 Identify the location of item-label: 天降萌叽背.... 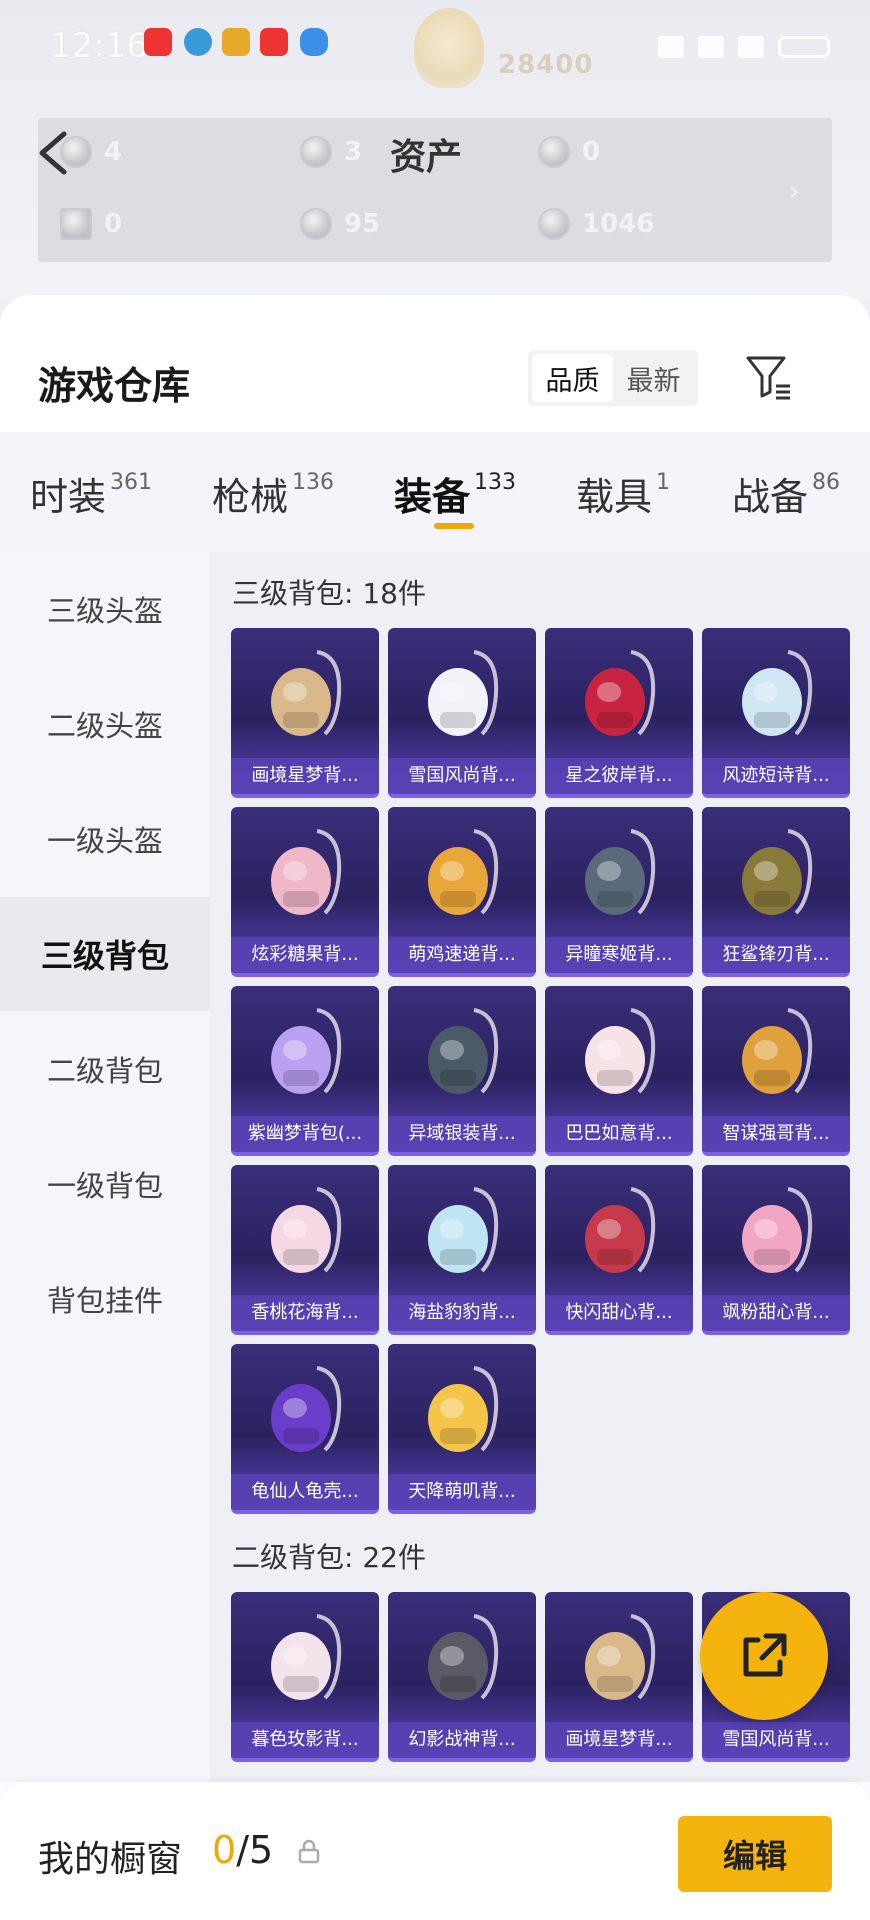
(462, 1492).